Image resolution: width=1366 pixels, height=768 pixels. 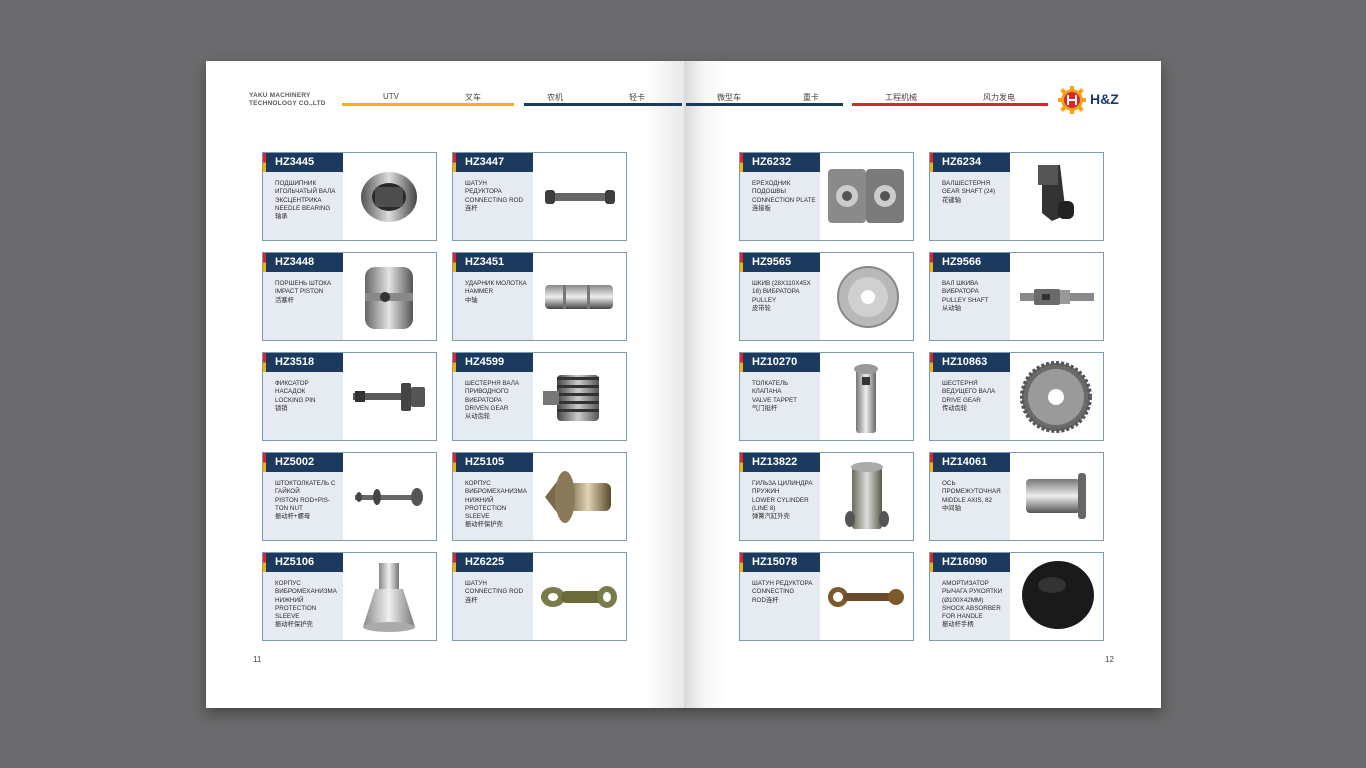 I want to click on description-line: ФИКСАТОР, so click(x=292, y=383).